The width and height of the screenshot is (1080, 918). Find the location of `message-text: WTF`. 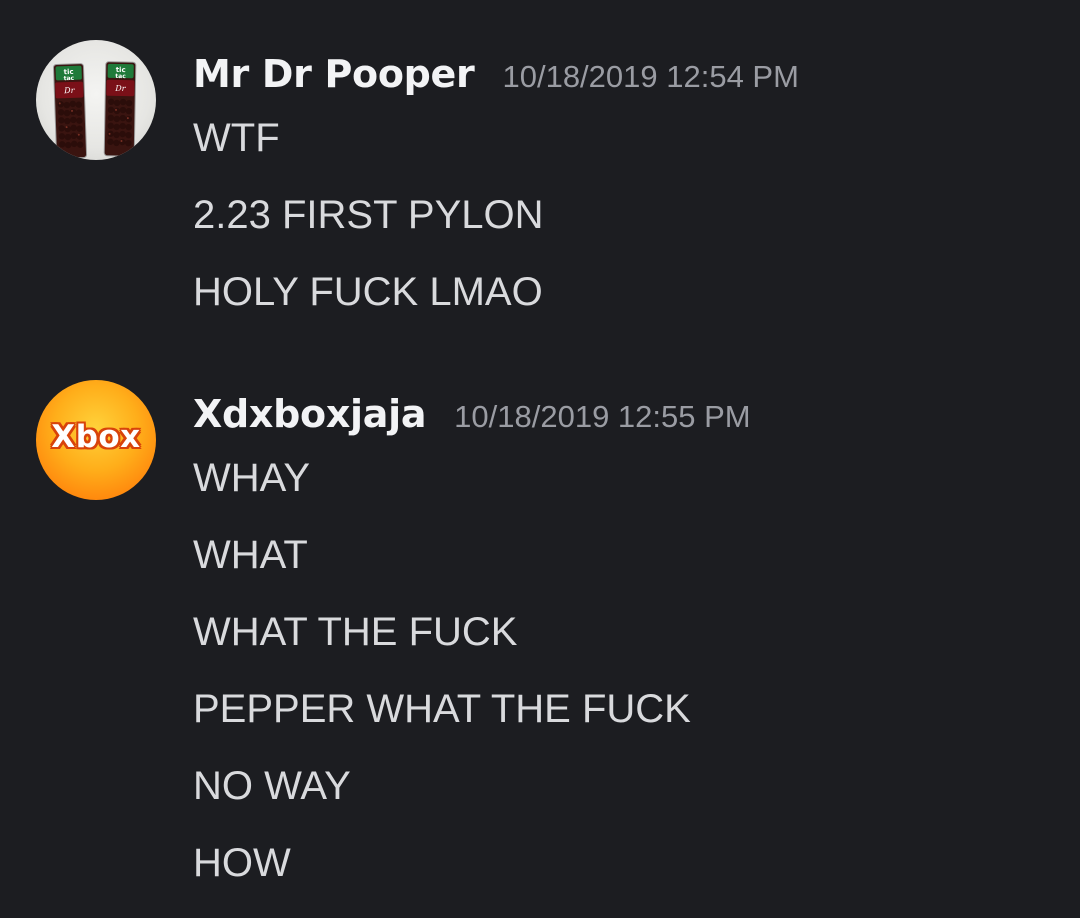

message-text: WTF is located at coordinates (236, 138).